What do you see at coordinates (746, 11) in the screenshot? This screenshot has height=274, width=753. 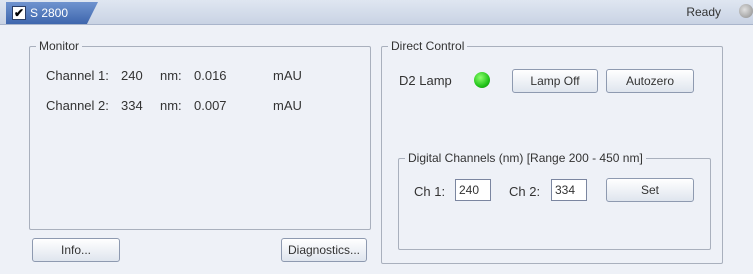 I see `status-indicator-icon` at bounding box center [746, 11].